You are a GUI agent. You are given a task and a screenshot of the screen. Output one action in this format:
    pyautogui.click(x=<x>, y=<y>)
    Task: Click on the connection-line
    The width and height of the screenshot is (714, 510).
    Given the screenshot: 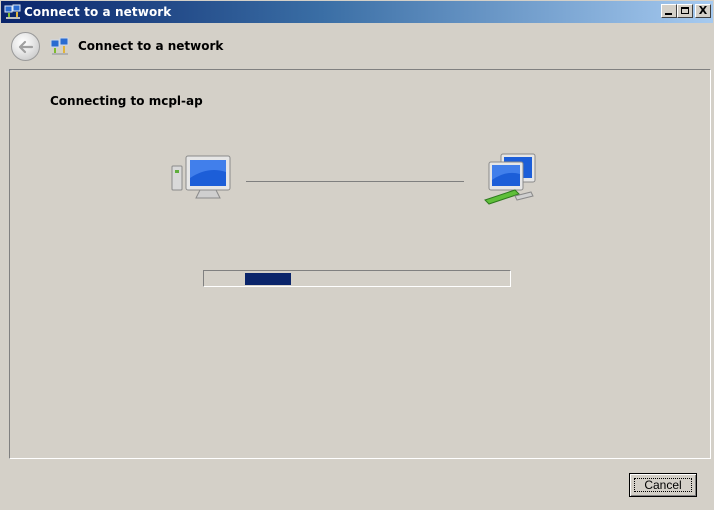 What is the action you would take?
    pyautogui.click(x=355, y=181)
    